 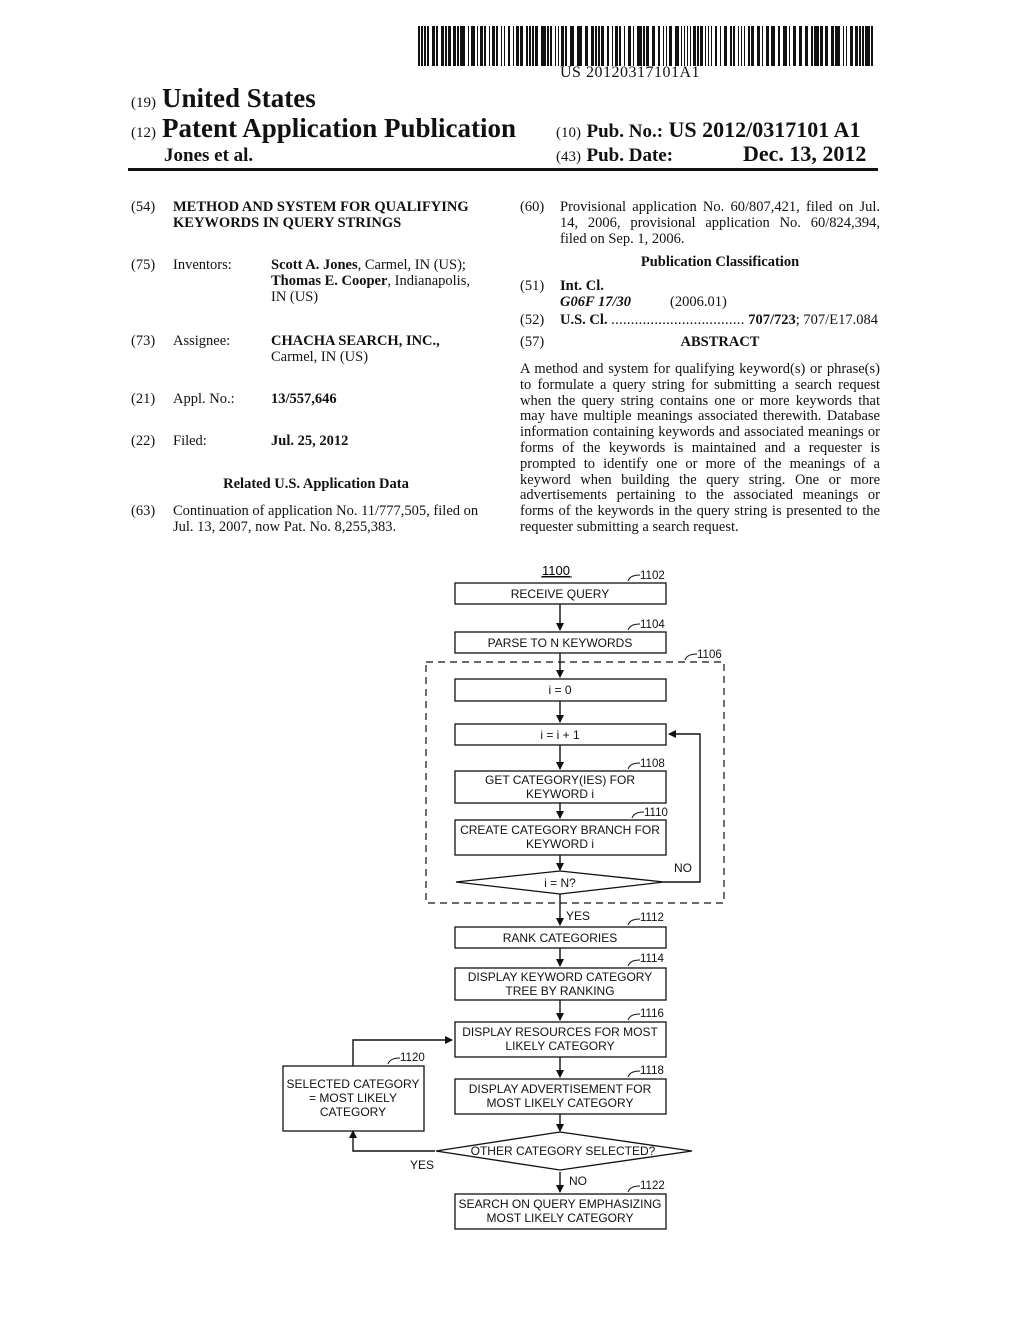 I want to click on decision-2-label: OTHER CATEGORY SELECTED?, so click(x=563, y=1151).